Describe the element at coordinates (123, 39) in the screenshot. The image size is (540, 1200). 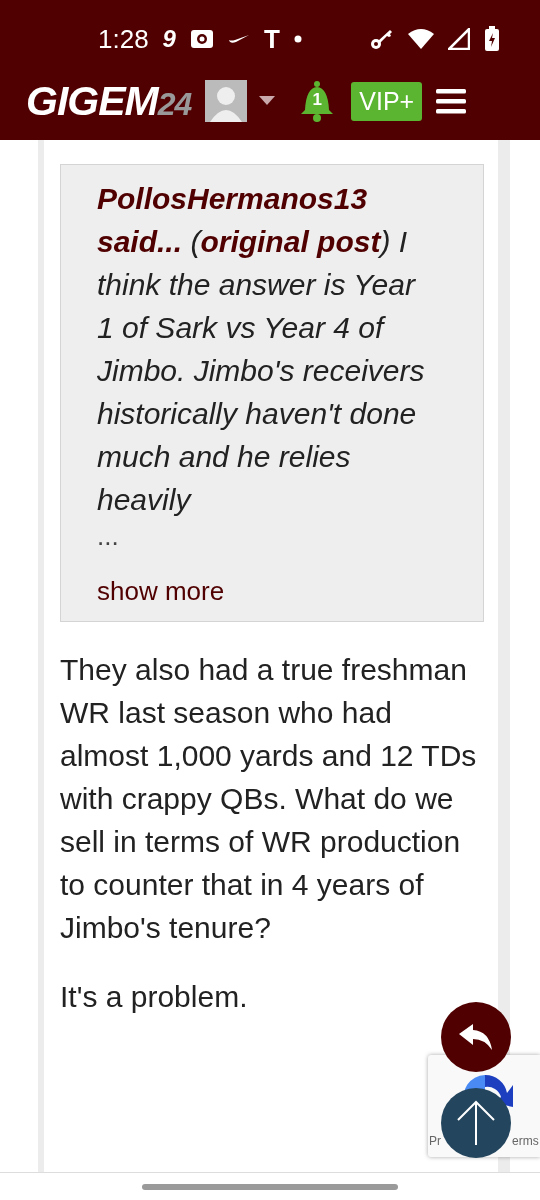
I see `clock: 1:28` at that location.